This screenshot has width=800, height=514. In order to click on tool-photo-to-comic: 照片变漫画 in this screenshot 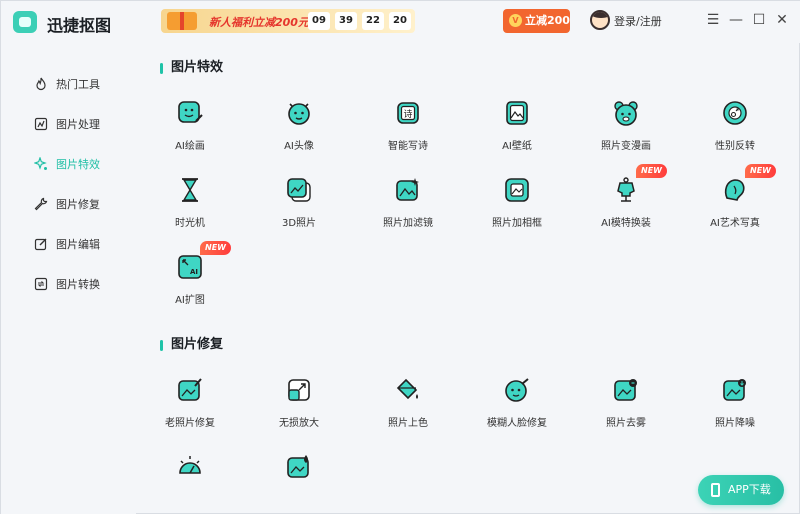, I will do `click(626, 130)`.